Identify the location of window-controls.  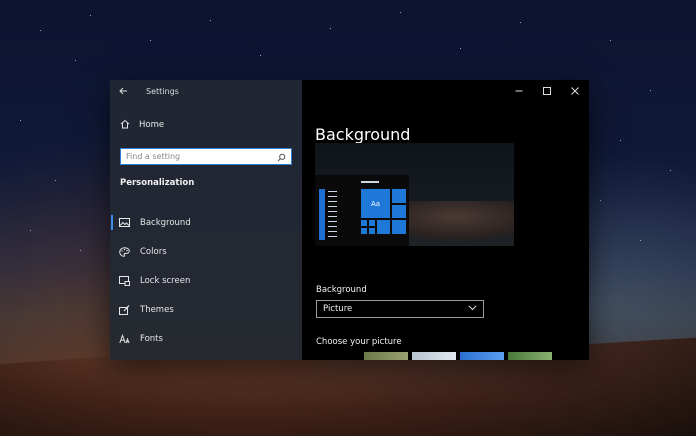
(445, 91).